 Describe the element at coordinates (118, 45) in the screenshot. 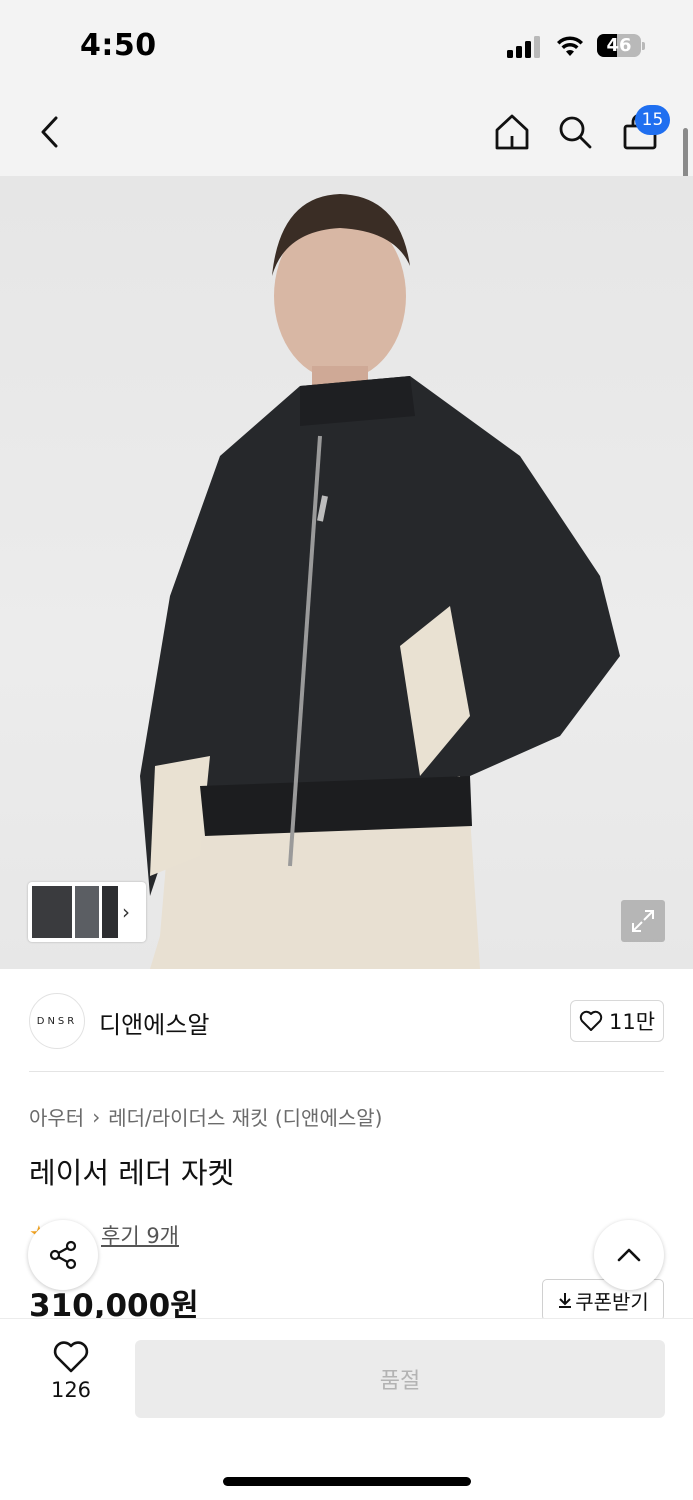

I see `status-time: 4:50` at that location.